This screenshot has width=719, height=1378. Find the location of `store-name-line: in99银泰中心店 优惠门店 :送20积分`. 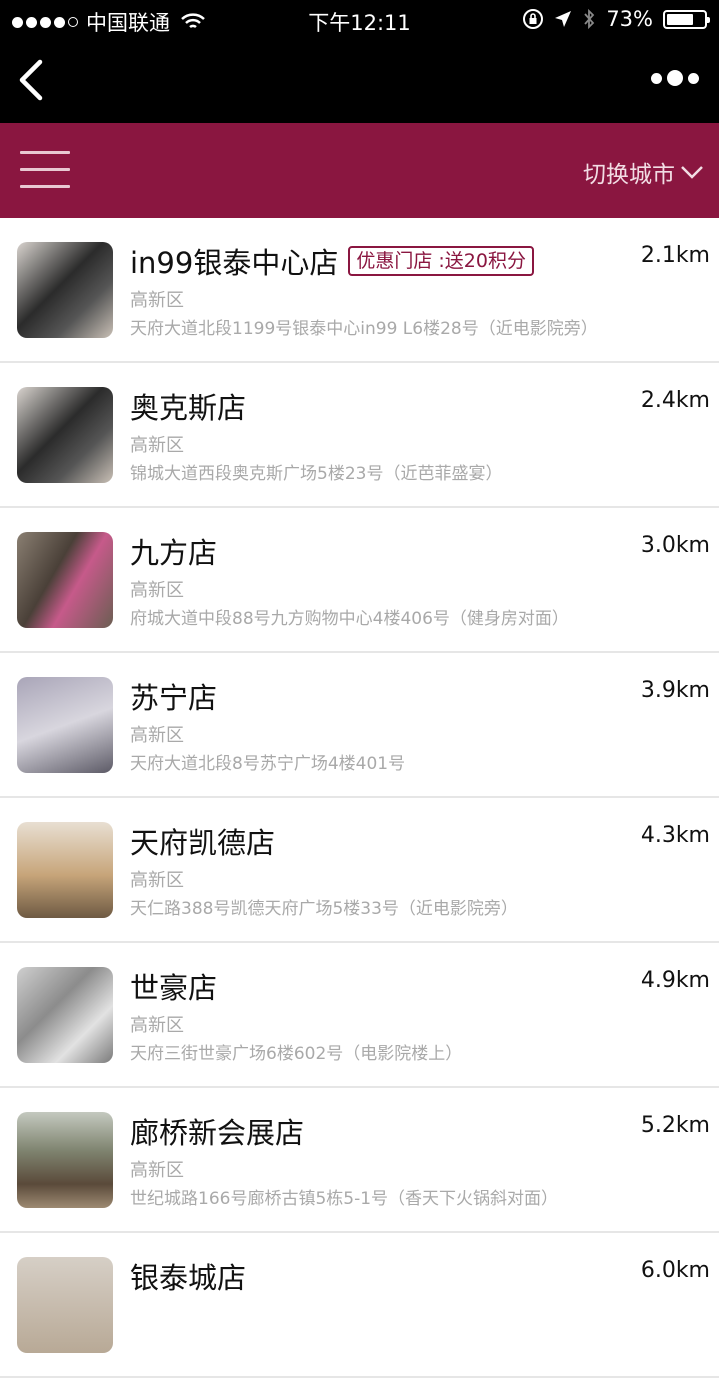

store-name-line: in99银泰中心店 优惠门店 :送20积分 is located at coordinates (332, 261).